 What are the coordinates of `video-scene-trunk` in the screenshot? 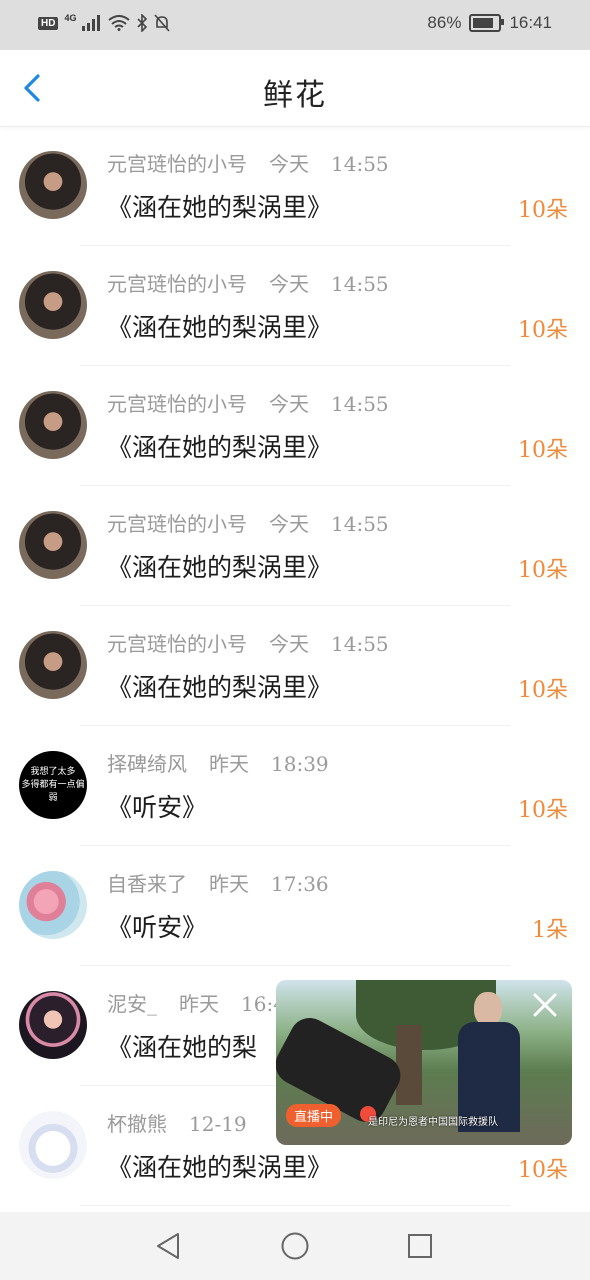 It's located at (409, 1065).